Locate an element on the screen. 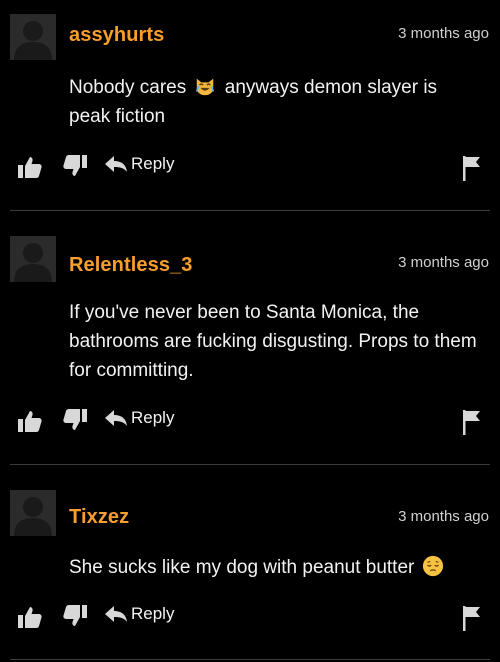  pensive-face-emoji is located at coordinates (432, 566).